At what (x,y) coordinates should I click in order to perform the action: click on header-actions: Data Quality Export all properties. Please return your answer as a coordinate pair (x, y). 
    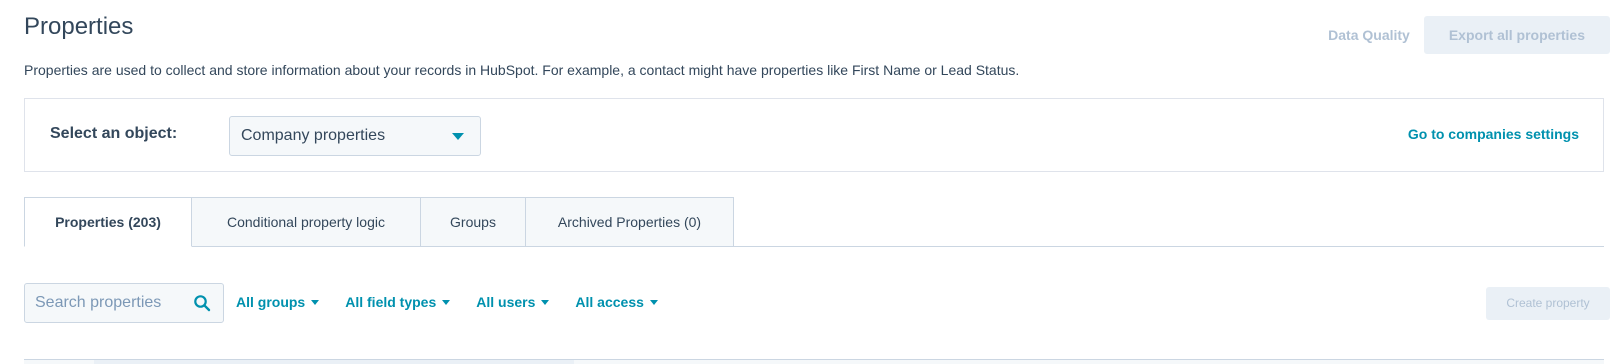
    Looking at the image, I should click on (1468, 35).